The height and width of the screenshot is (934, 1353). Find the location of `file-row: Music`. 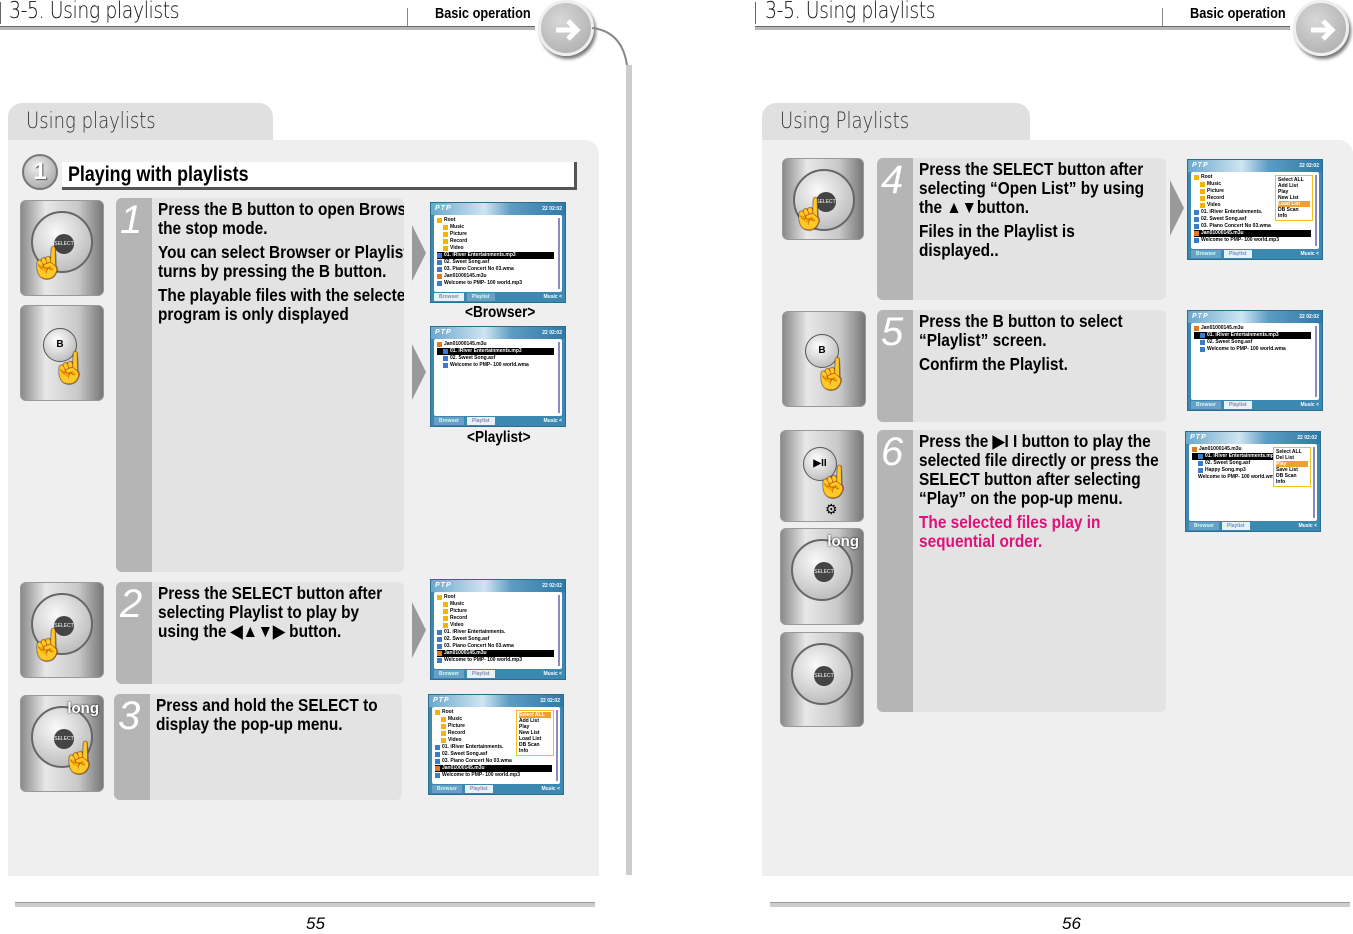

file-row: Music is located at coordinates (495, 227).